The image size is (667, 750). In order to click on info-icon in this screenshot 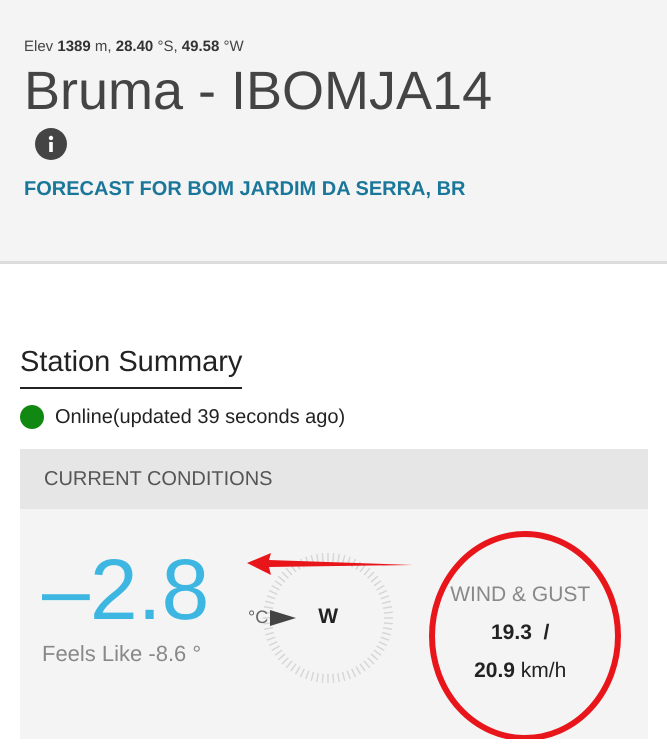, I will do `click(51, 144)`.